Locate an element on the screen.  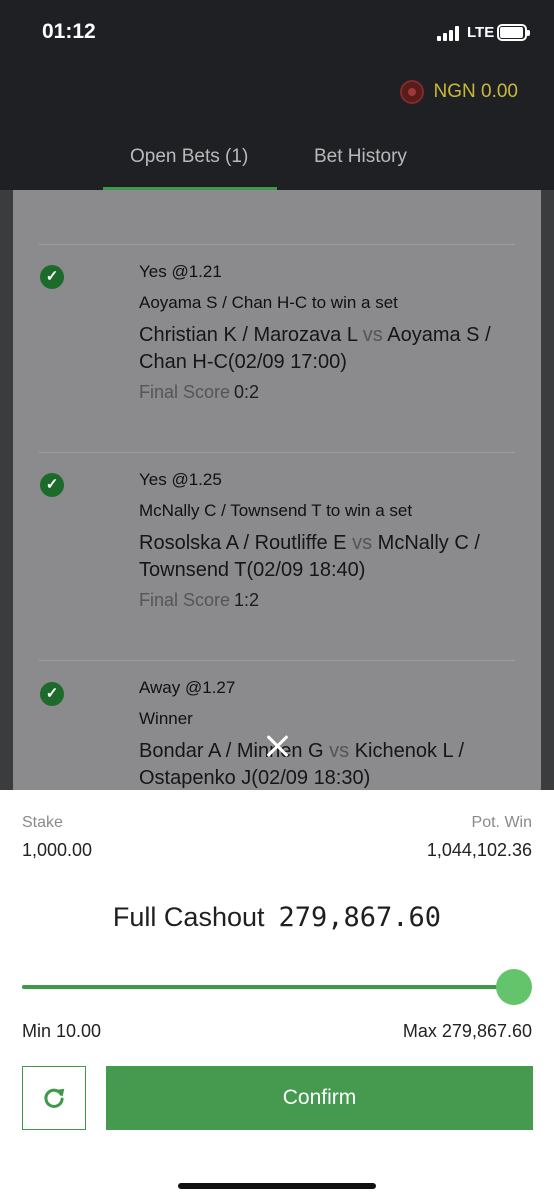
cashout-amount: 279,867.60 is located at coordinates (360, 917).